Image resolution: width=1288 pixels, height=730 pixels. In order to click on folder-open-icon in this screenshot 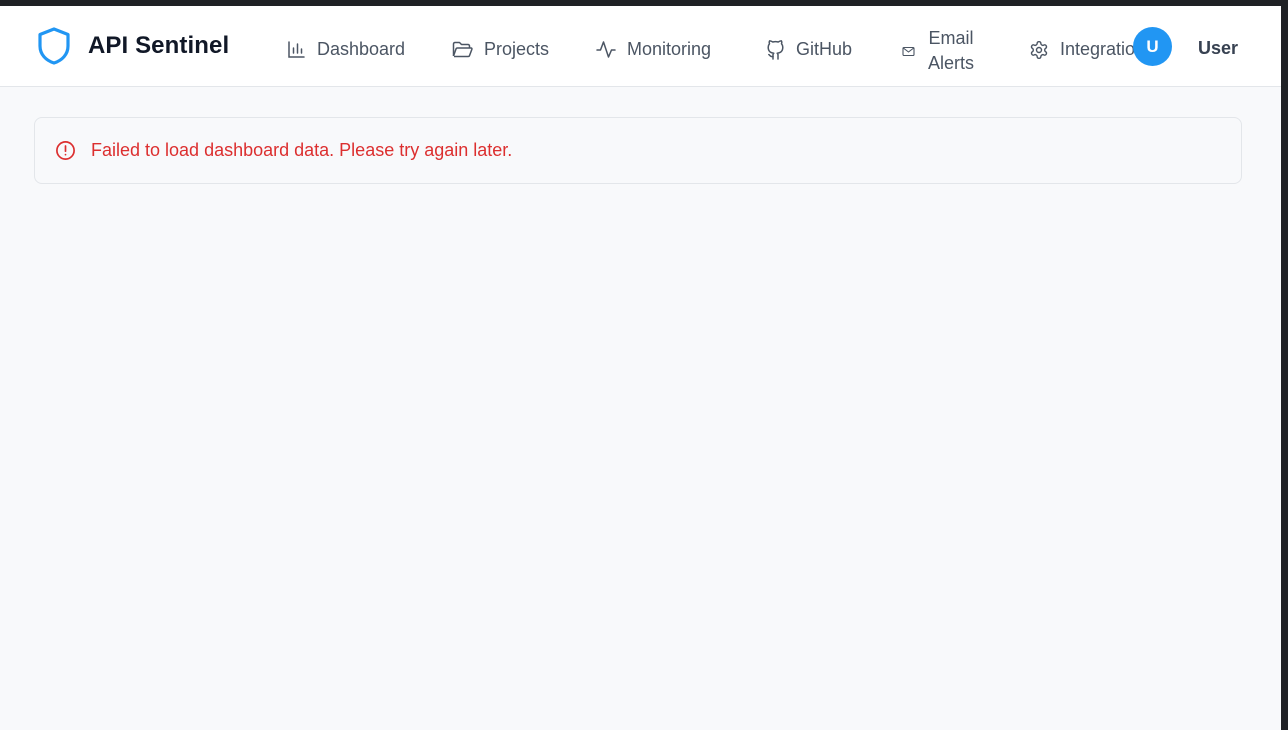, I will do `click(462, 50)`.